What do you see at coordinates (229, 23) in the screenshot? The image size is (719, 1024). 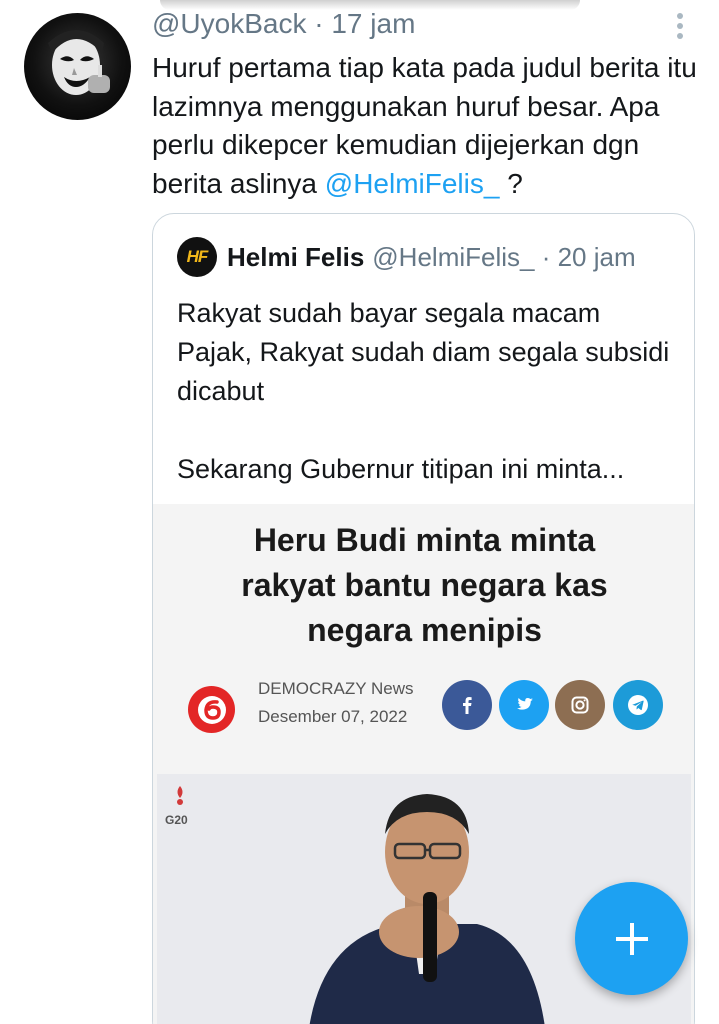 I see `author-handle: @UyokBack` at bounding box center [229, 23].